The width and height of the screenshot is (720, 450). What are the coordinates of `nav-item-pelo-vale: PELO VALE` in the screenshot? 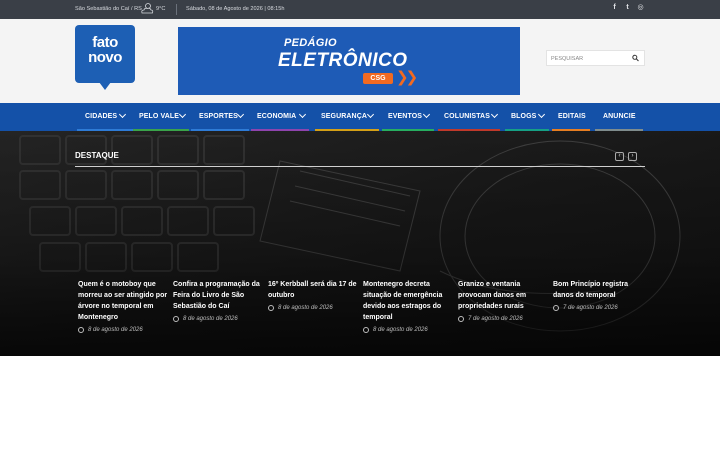 It's located at (161, 117).